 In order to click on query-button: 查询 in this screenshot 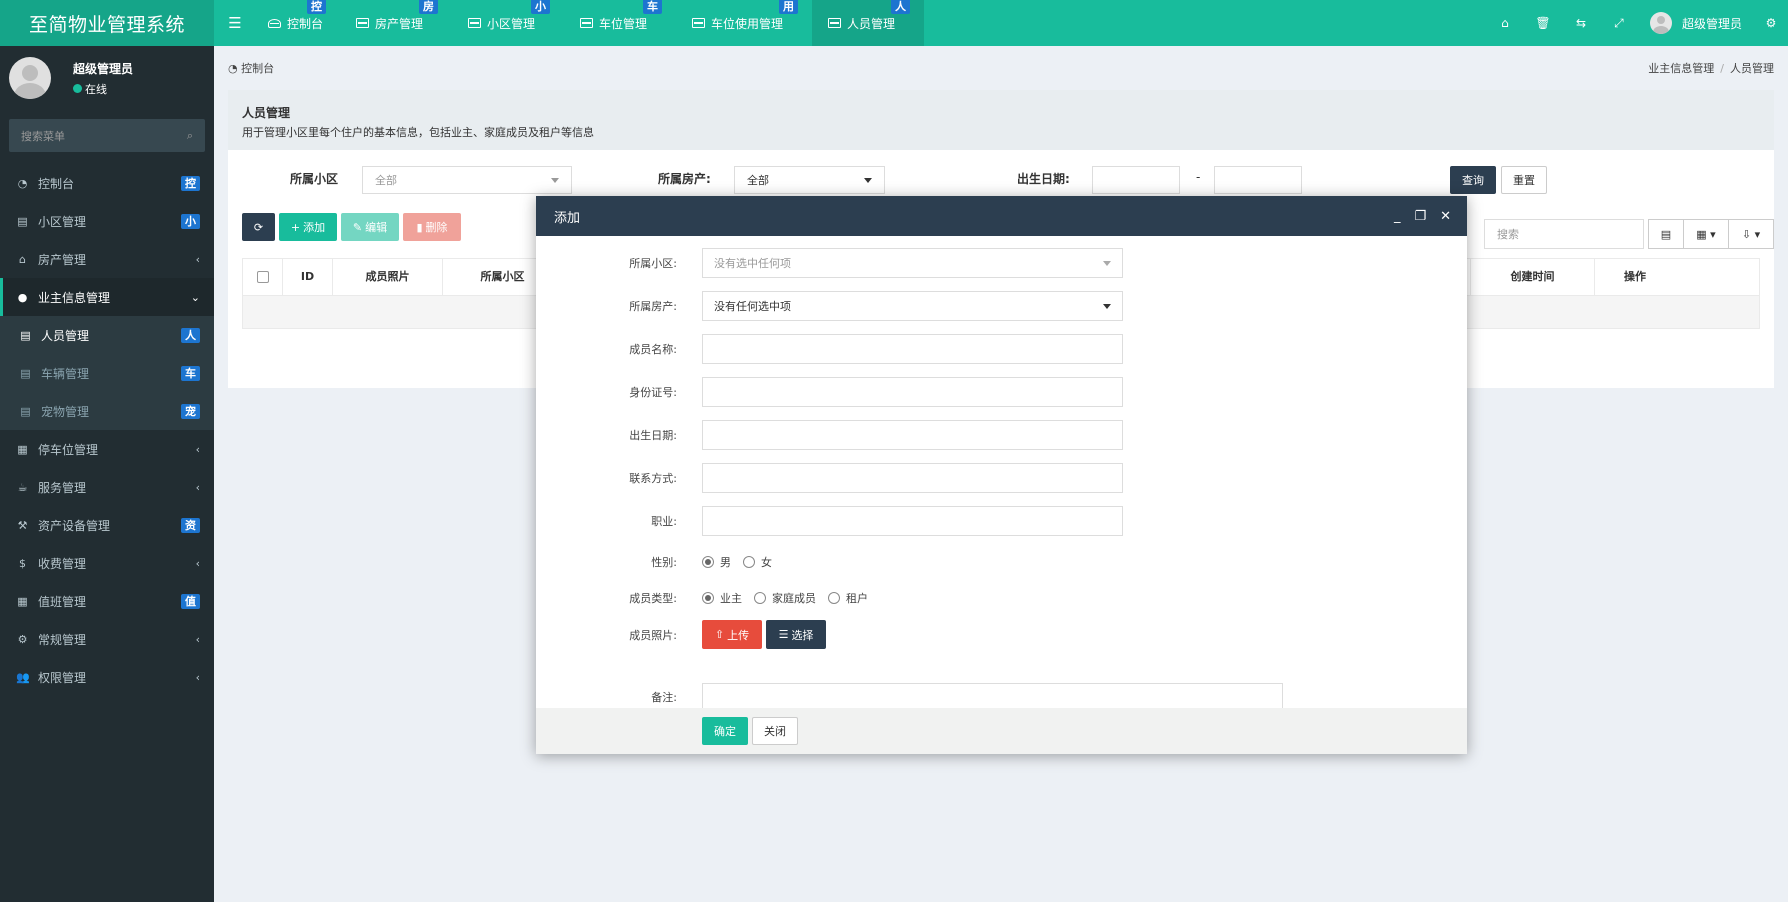, I will do `click(1473, 180)`.